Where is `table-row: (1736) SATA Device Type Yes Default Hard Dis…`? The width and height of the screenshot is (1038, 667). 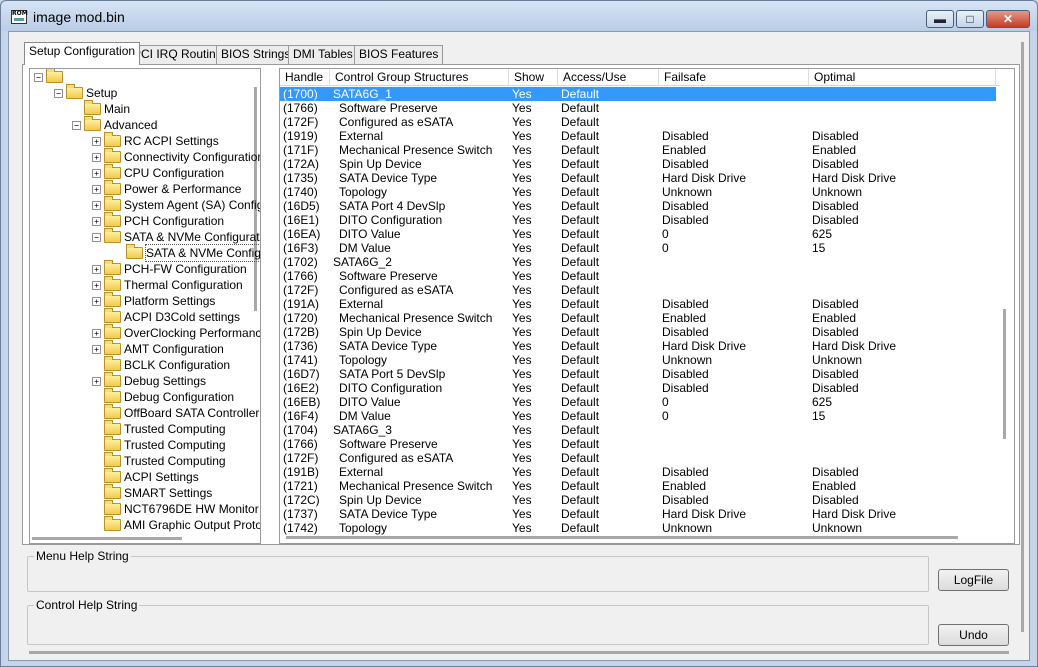 table-row: (1736) SATA Device Type Yes Default Hard Dis… is located at coordinates (638, 346).